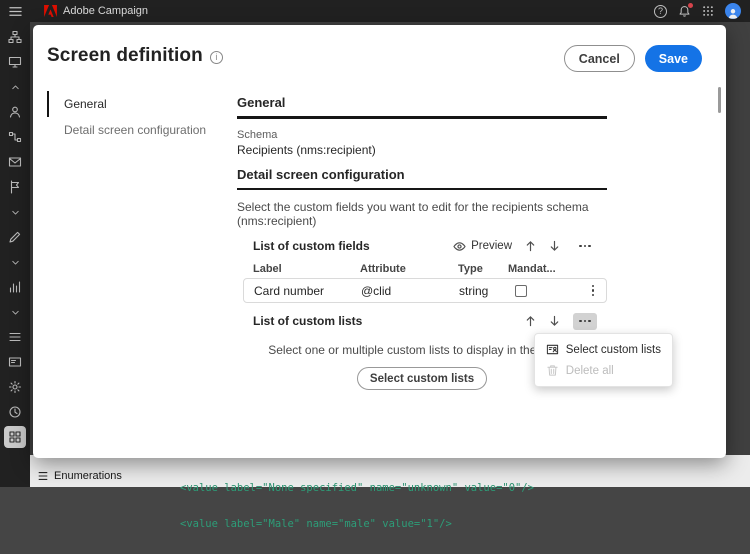 Image resolution: width=750 pixels, height=554 pixels. I want to click on dialog-side-nav: General Detail screen configuration, so click(136, 117).